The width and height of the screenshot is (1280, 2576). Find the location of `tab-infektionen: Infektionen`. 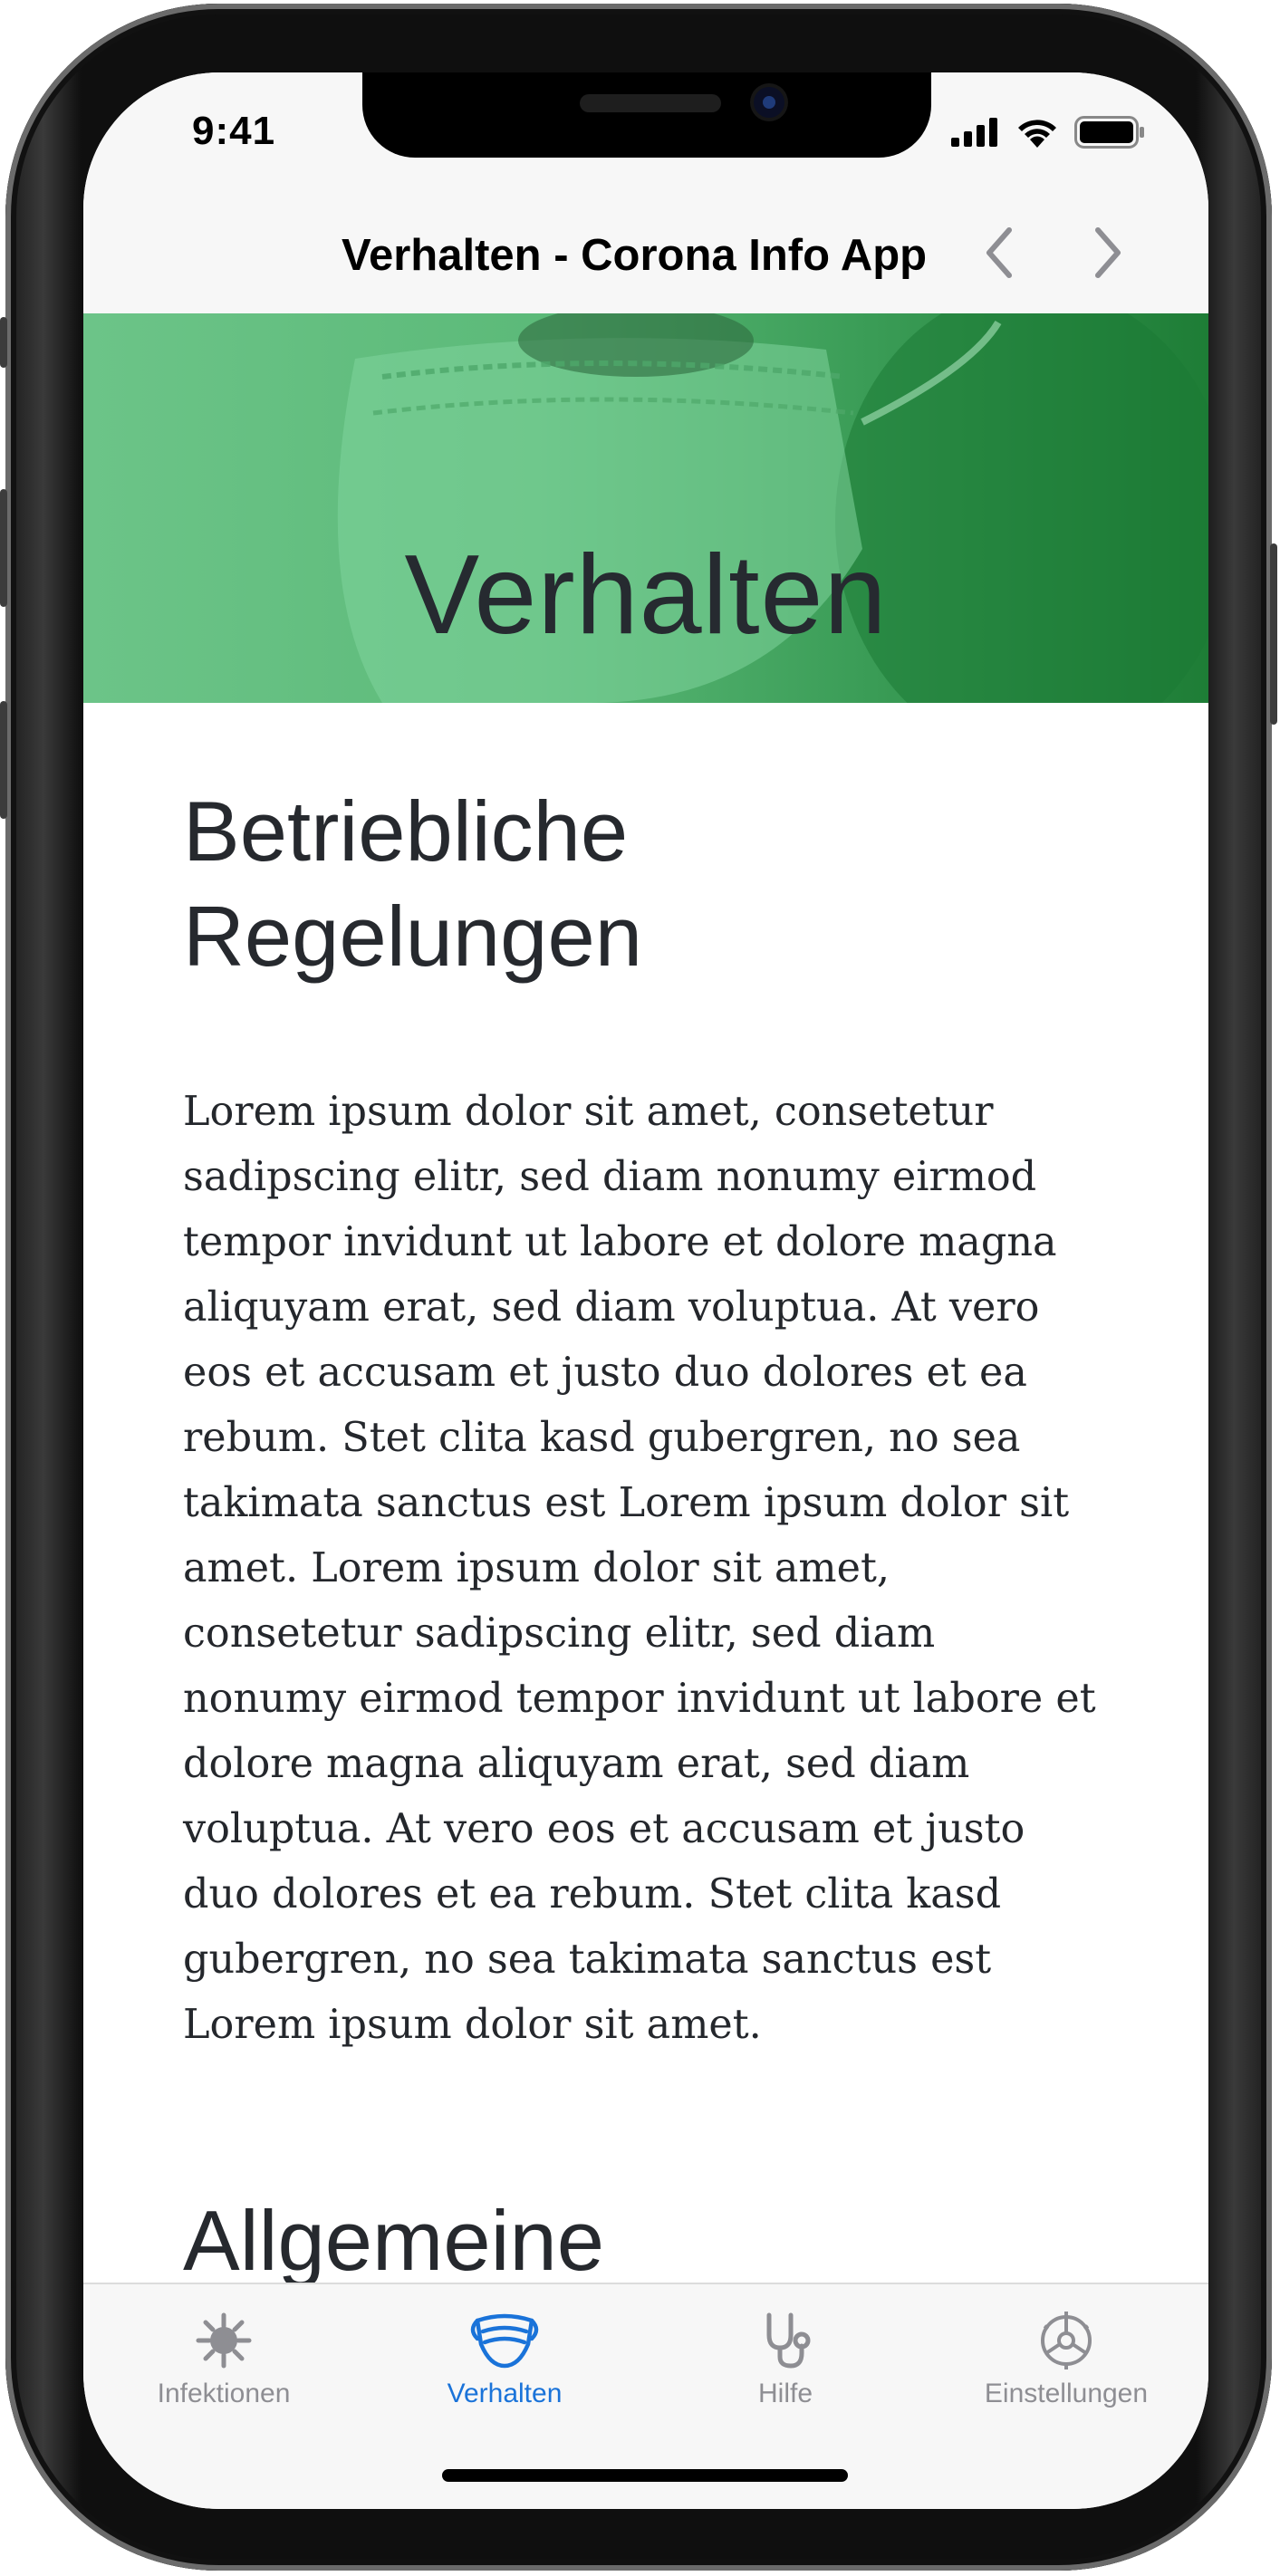

tab-infektionen: Infektionen is located at coordinates (223, 2362).